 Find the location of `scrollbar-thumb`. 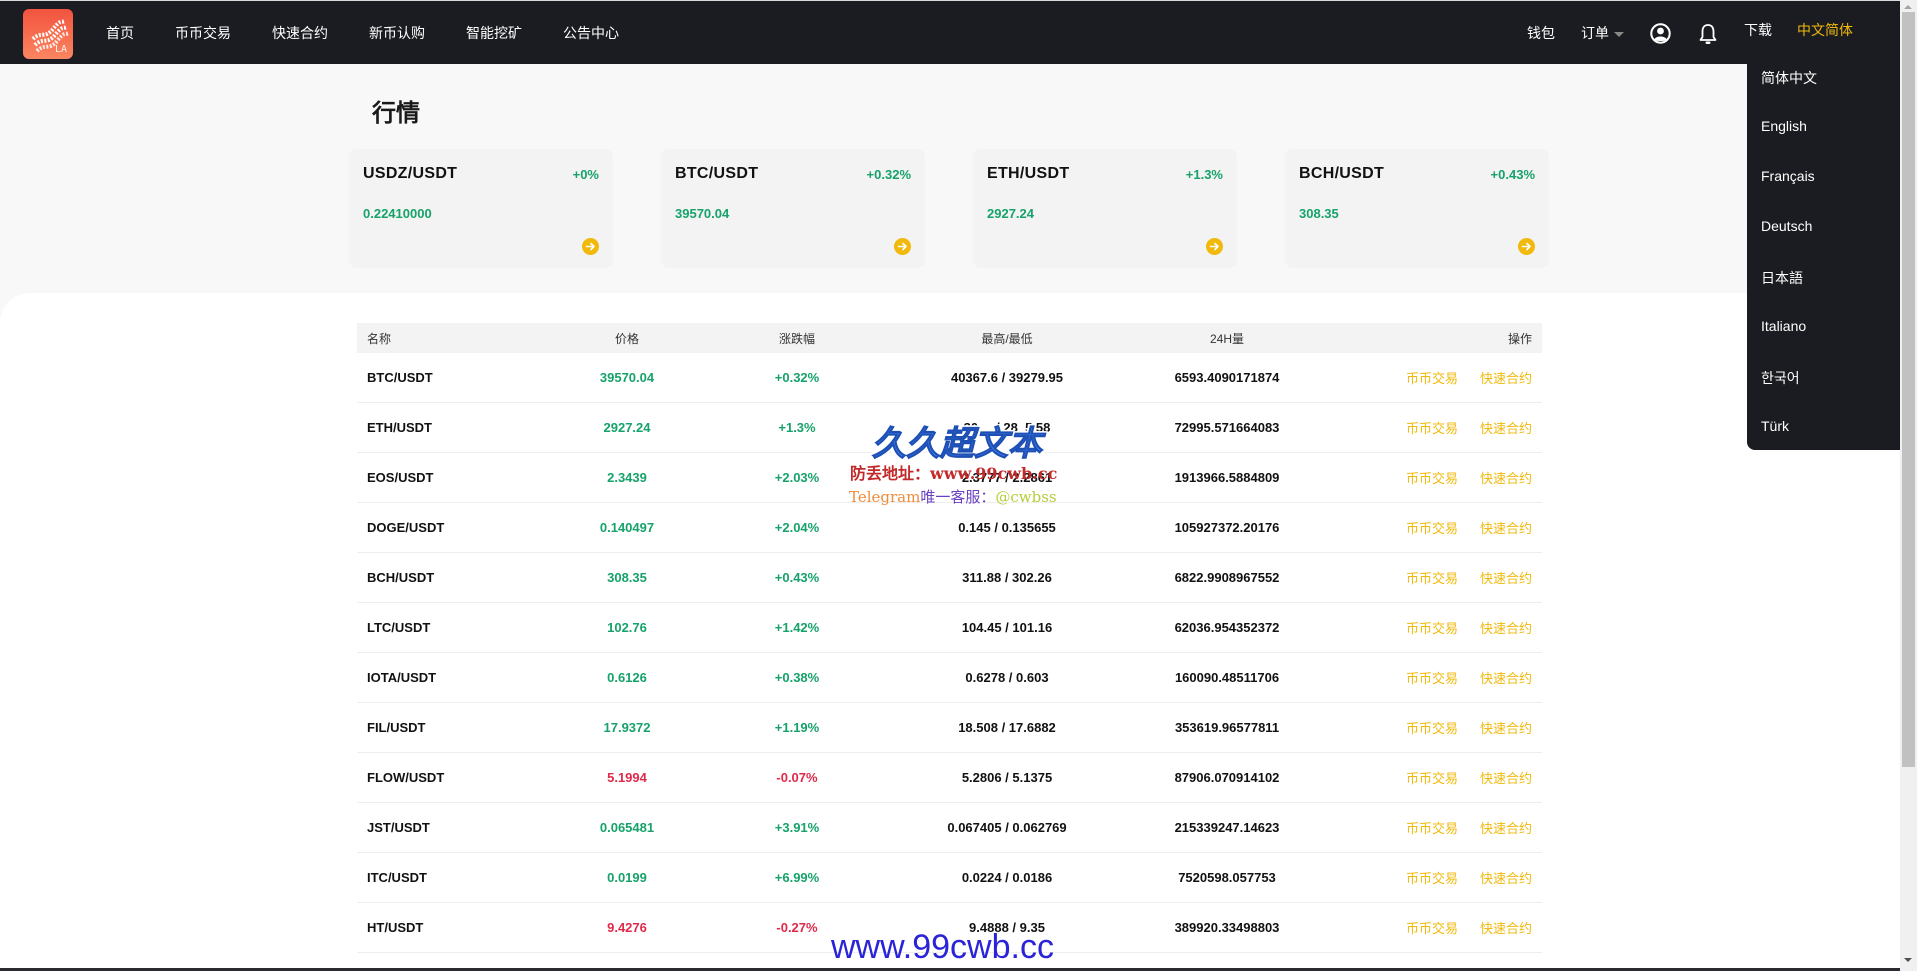

scrollbar-thumb is located at coordinates (1908, 389).